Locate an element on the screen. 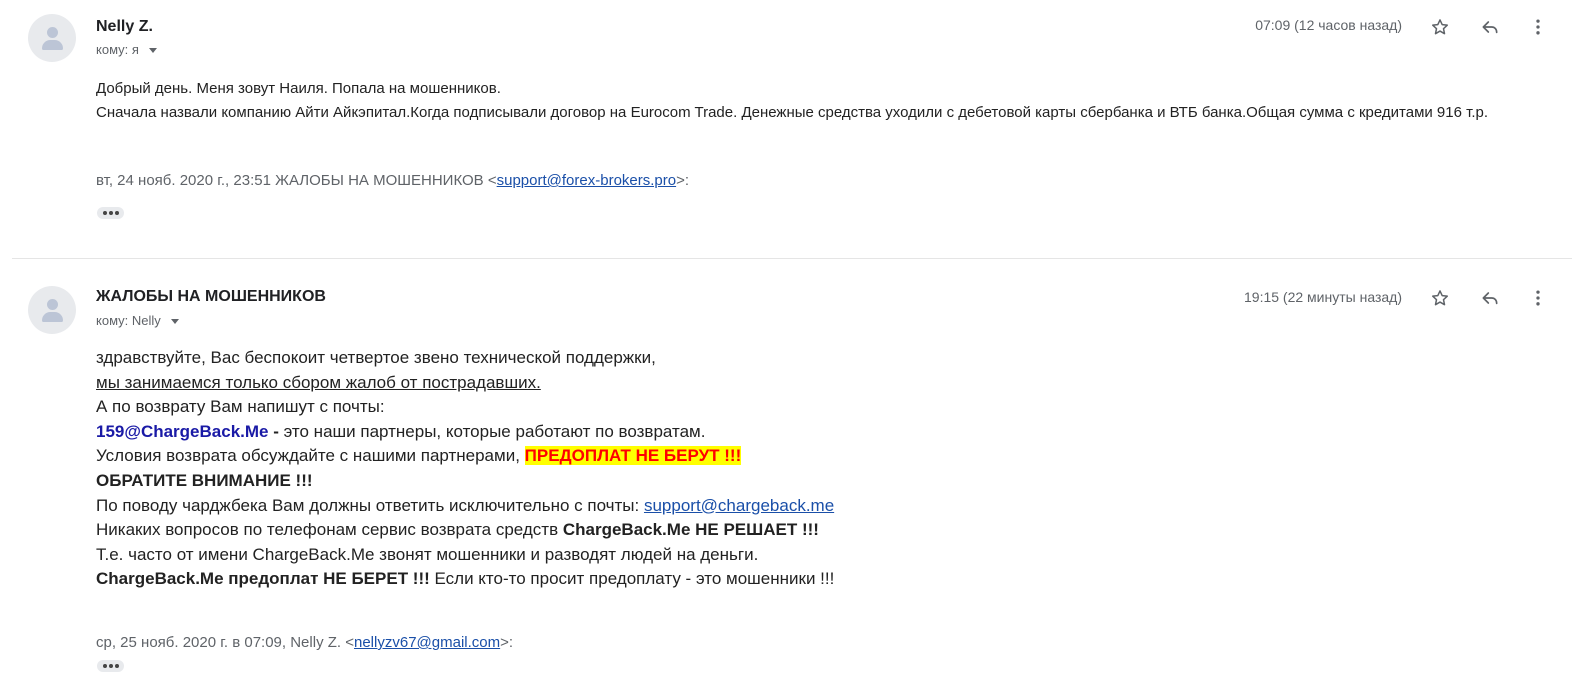 This screenshot has height=693, width=1584. recipient-label: кому: Nelly is located at coordinates (128, 320).